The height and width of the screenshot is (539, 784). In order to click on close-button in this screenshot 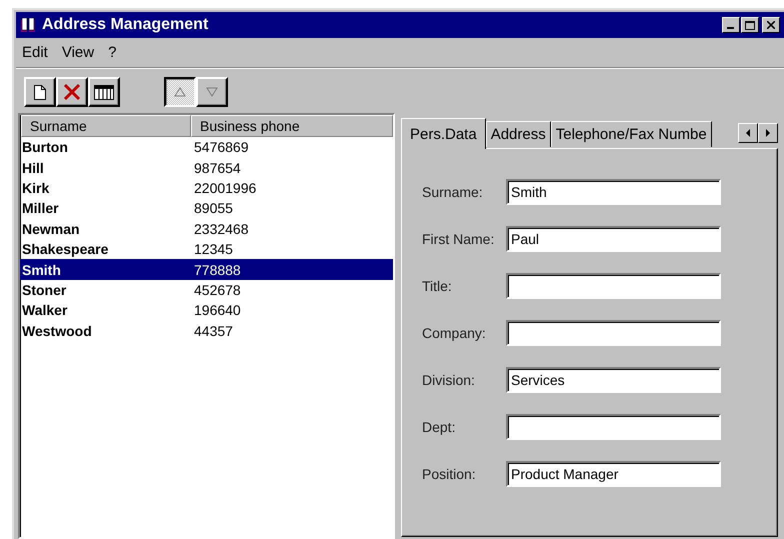, I will do `click(771, 25)`.